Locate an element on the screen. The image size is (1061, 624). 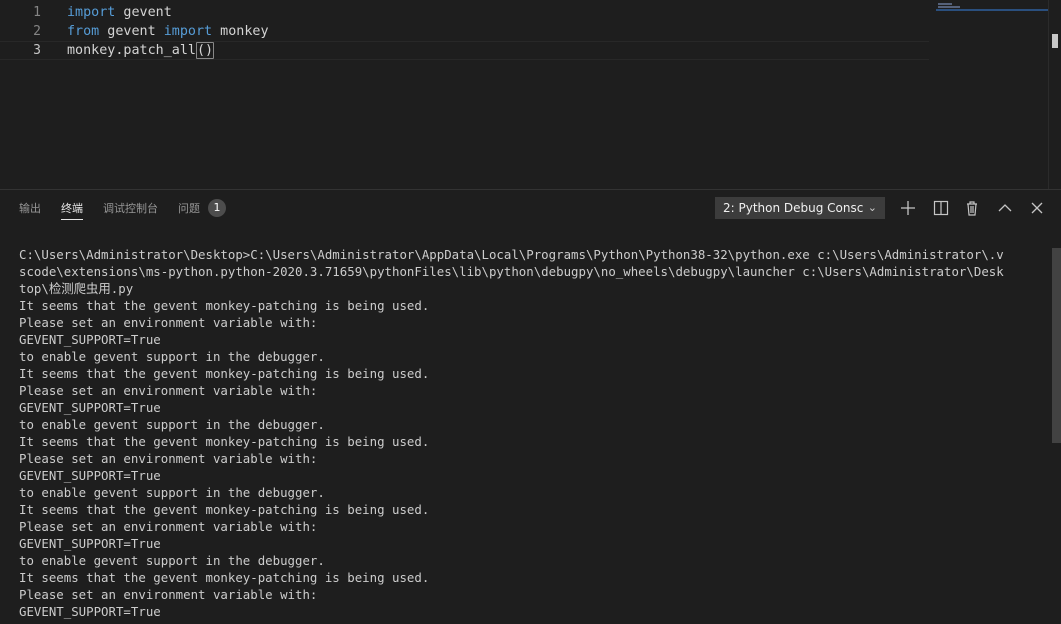
split-icon is located at coordinates (941, 208).